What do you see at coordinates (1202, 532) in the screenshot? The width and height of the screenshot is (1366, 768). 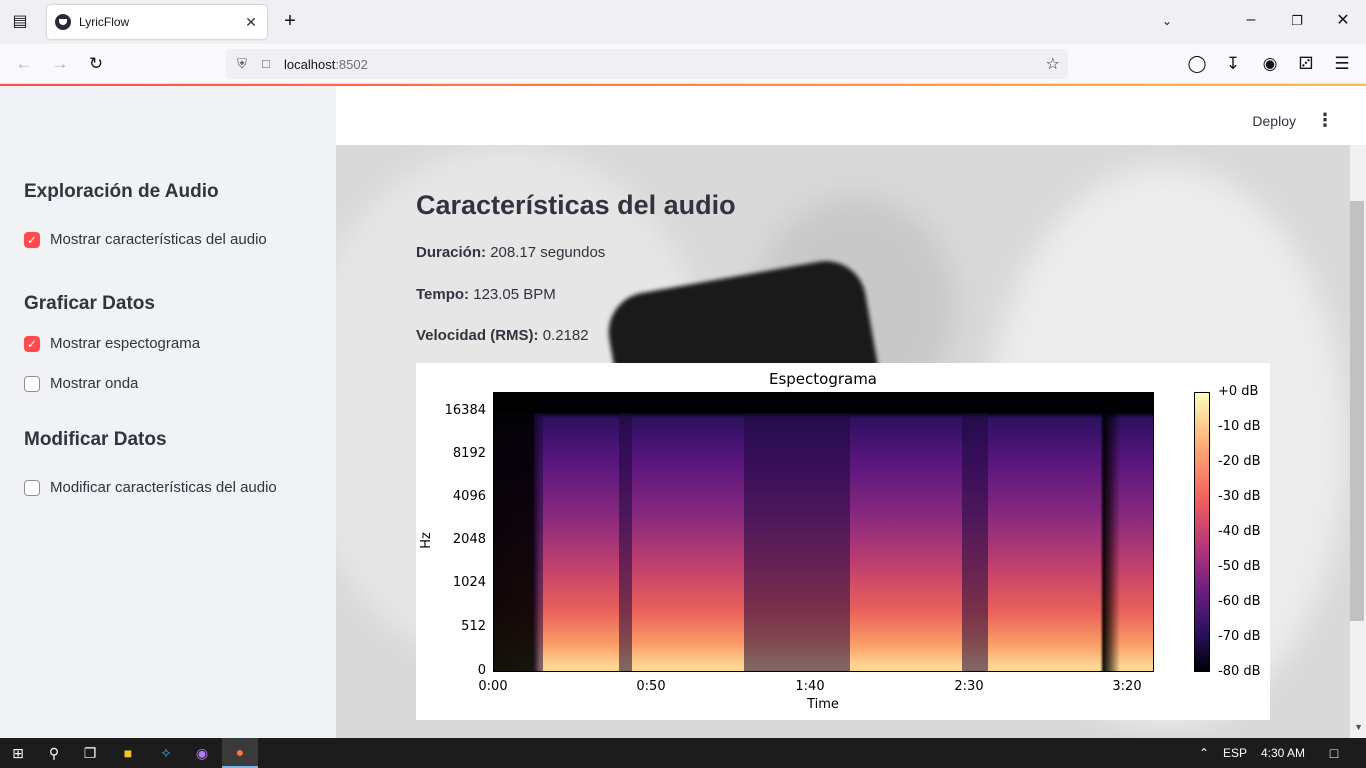 I see `colorbar` at bounding box center [1202, 532].